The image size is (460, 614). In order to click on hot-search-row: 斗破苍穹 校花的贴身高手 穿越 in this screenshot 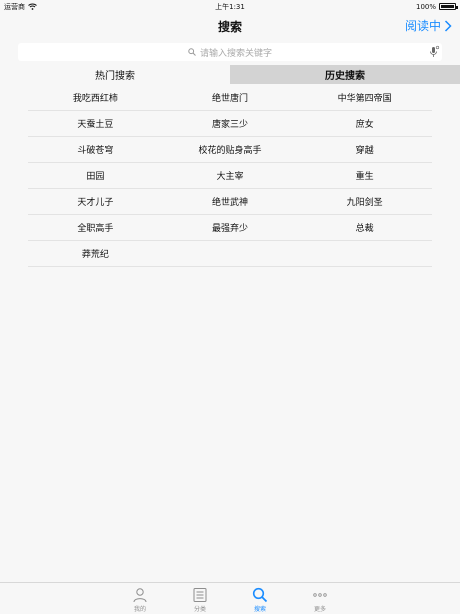, I will do `click(230, 150)`.